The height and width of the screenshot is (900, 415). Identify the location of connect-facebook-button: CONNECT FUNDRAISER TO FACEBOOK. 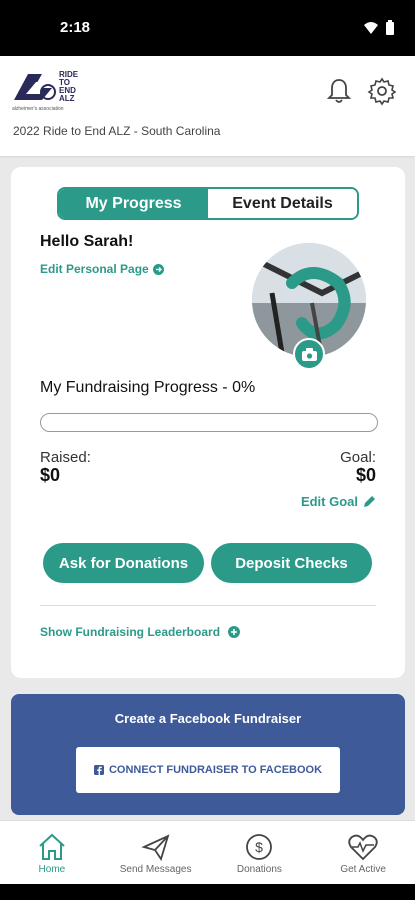
(208, 770).